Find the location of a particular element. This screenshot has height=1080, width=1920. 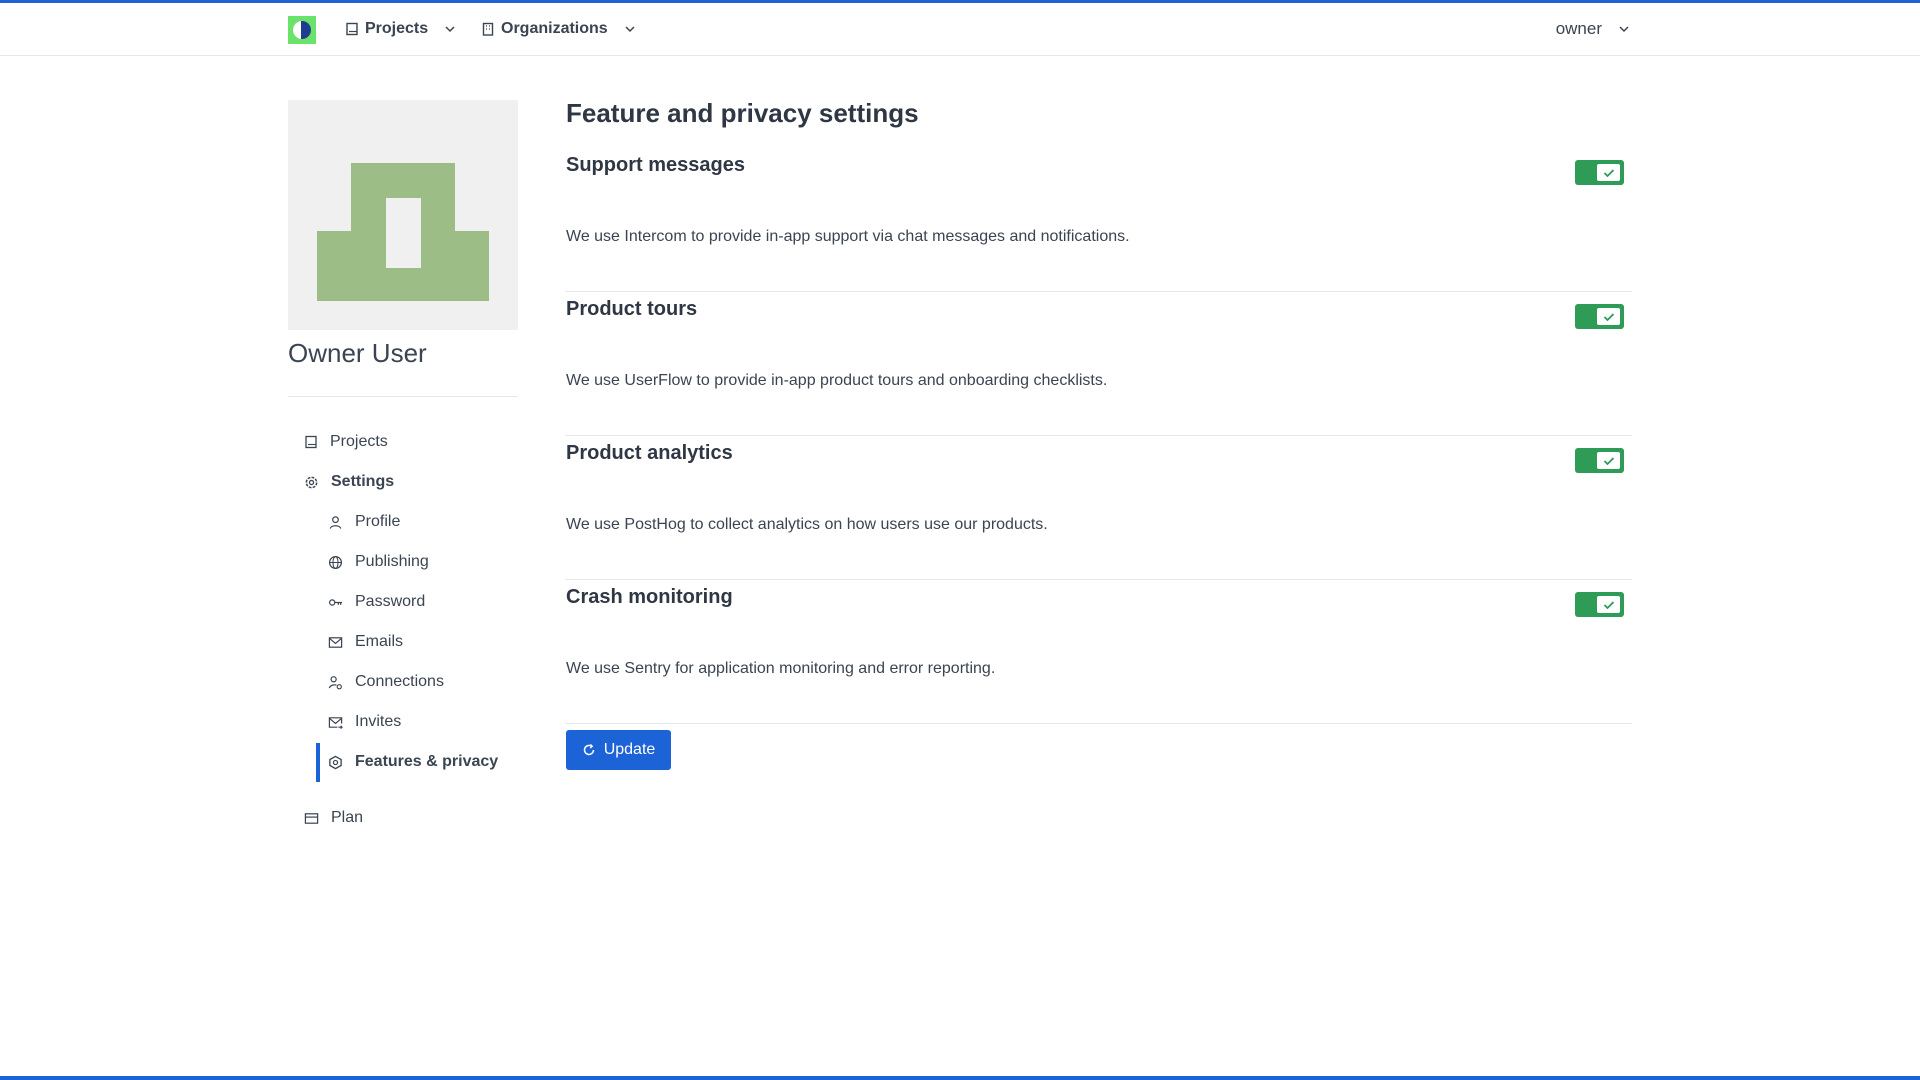

sidebar-item-password: Password is located at coordinates (376, 602).